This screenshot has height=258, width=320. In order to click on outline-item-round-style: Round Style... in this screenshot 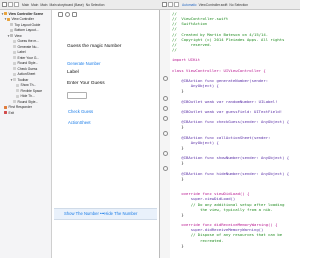, I will do `click(25, 101)`.